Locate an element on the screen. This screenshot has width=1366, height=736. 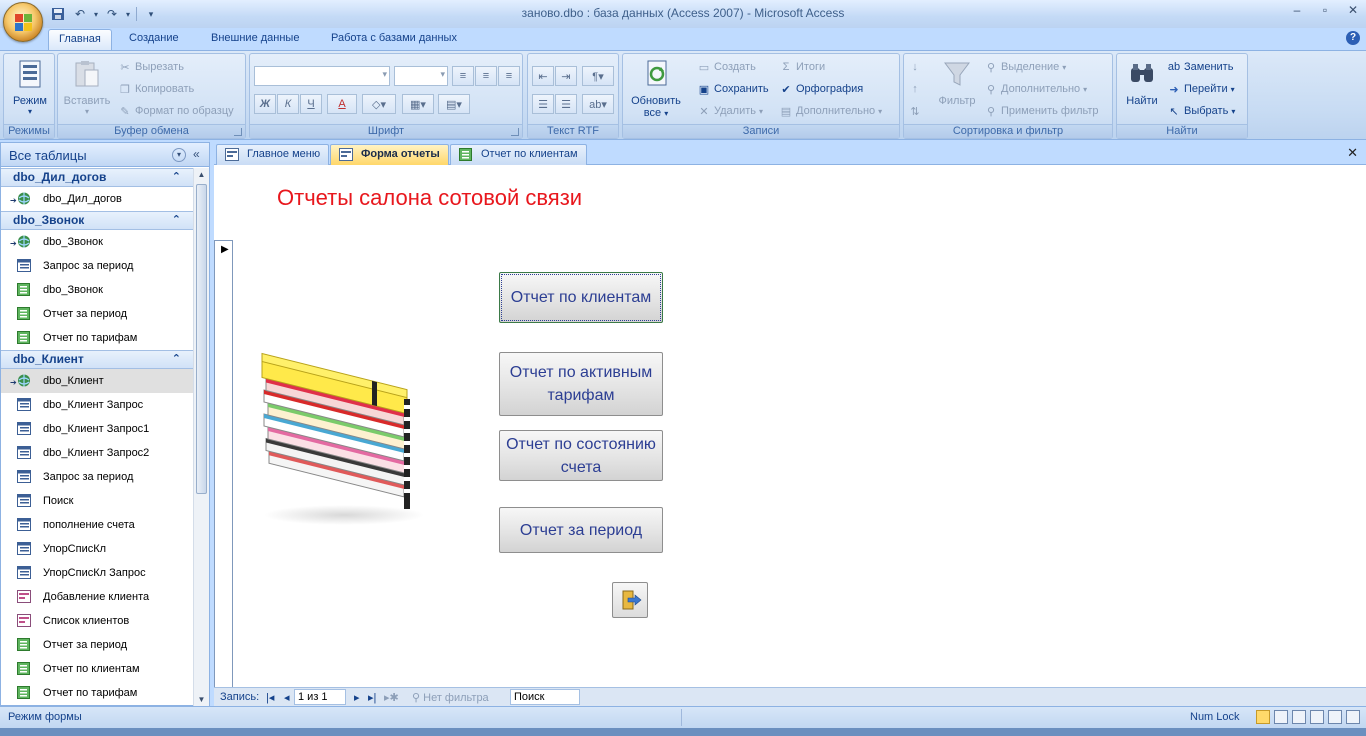
format-painter-button: ✎ Формат по образцу is located at coordinates (175, 111).